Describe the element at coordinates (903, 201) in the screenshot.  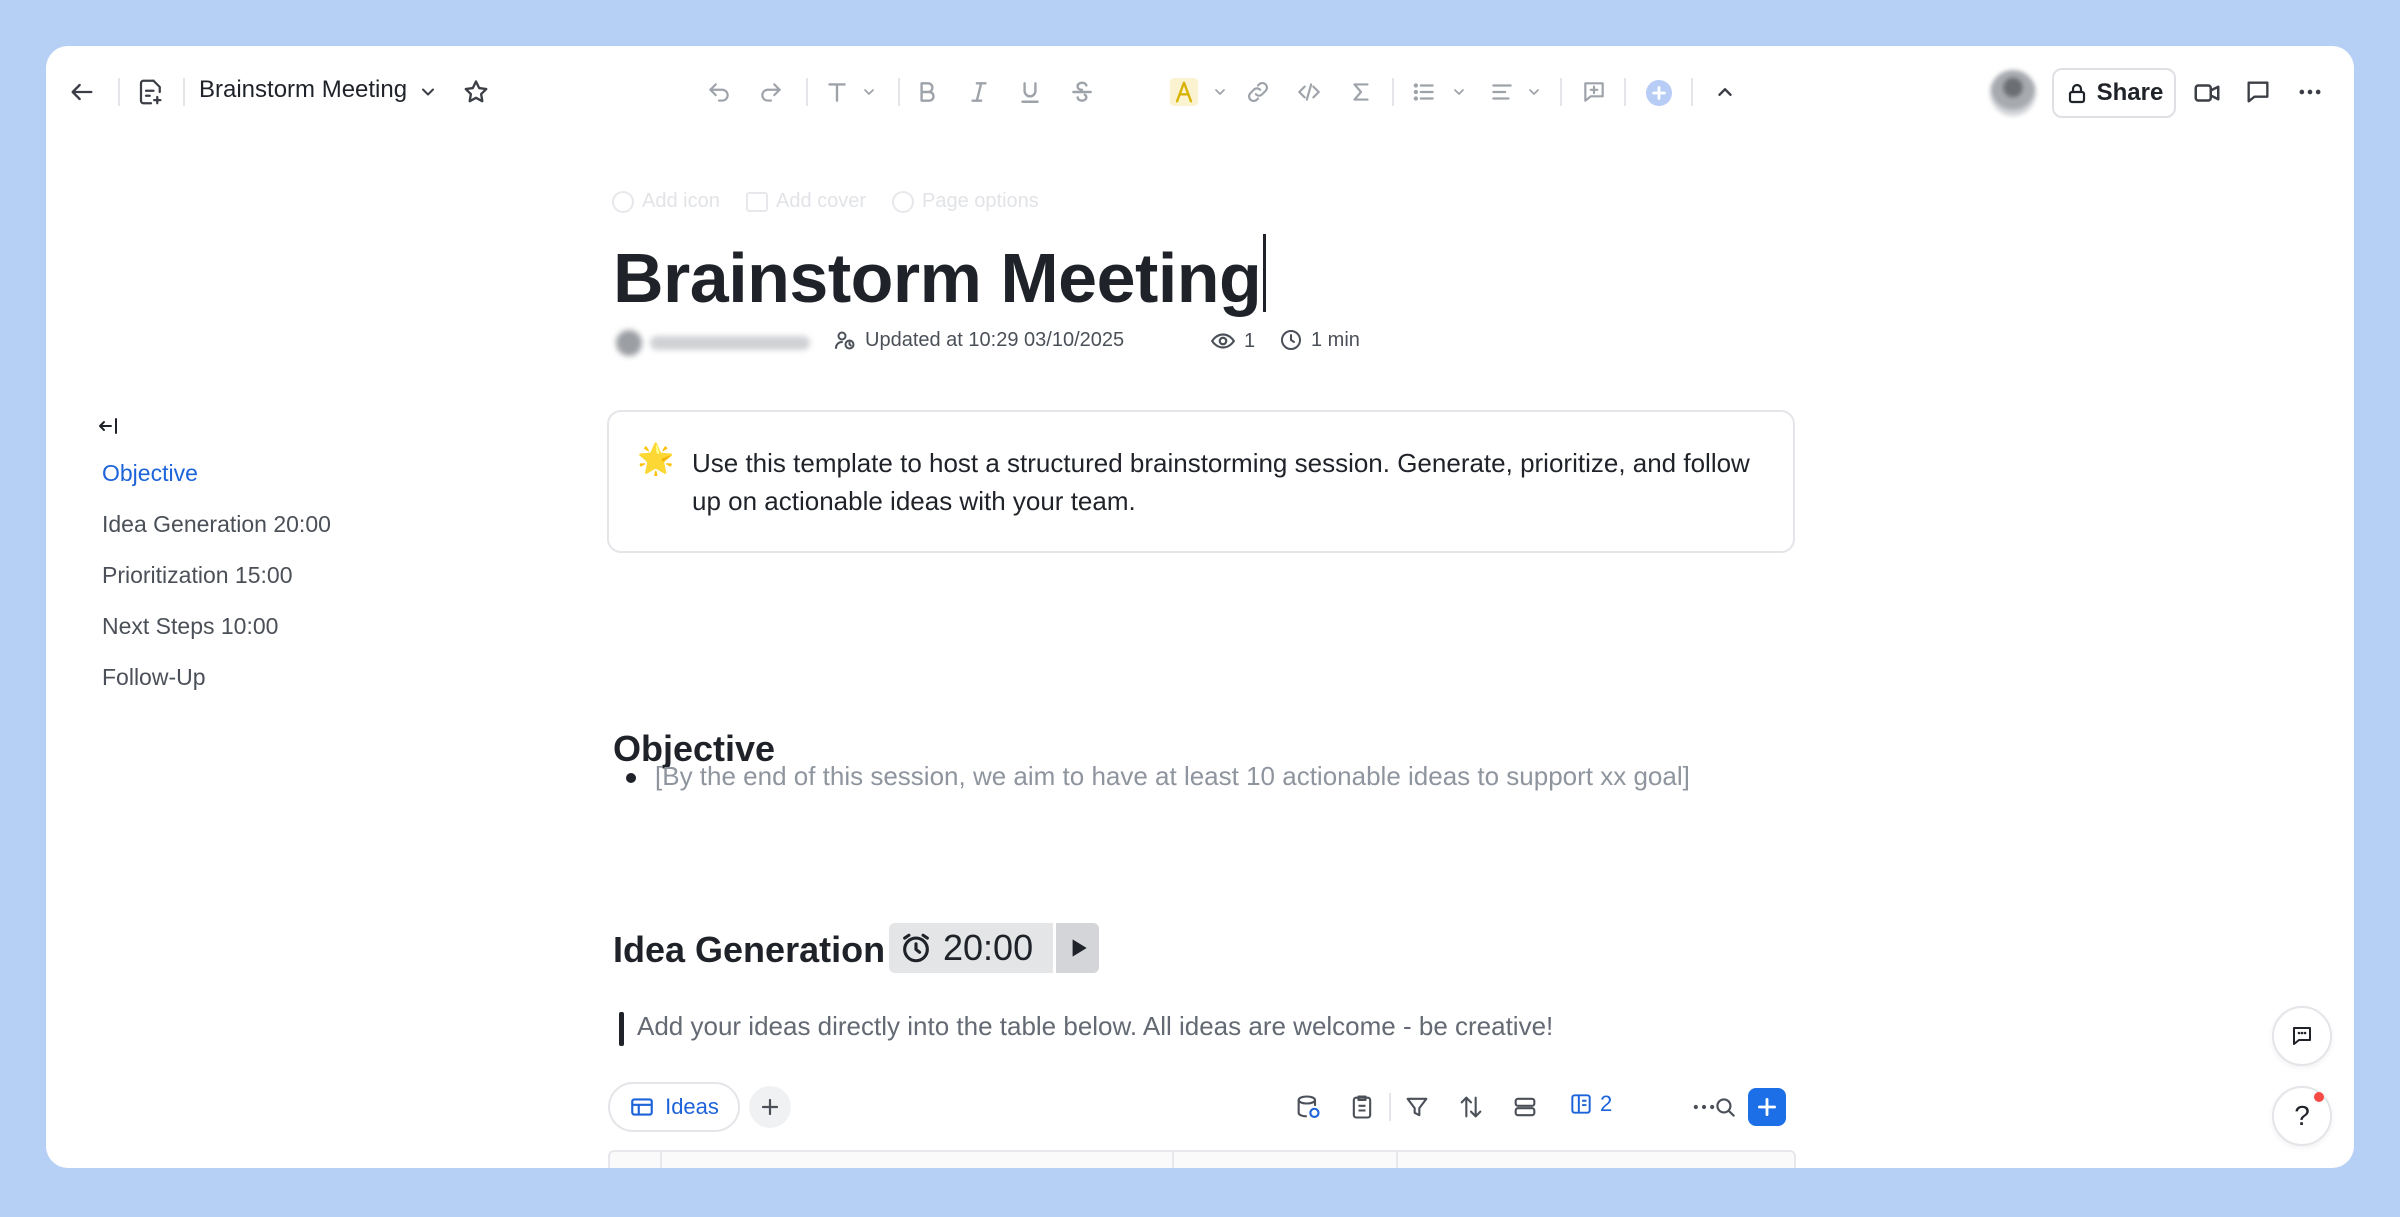
I see `gear-icon` at that location.